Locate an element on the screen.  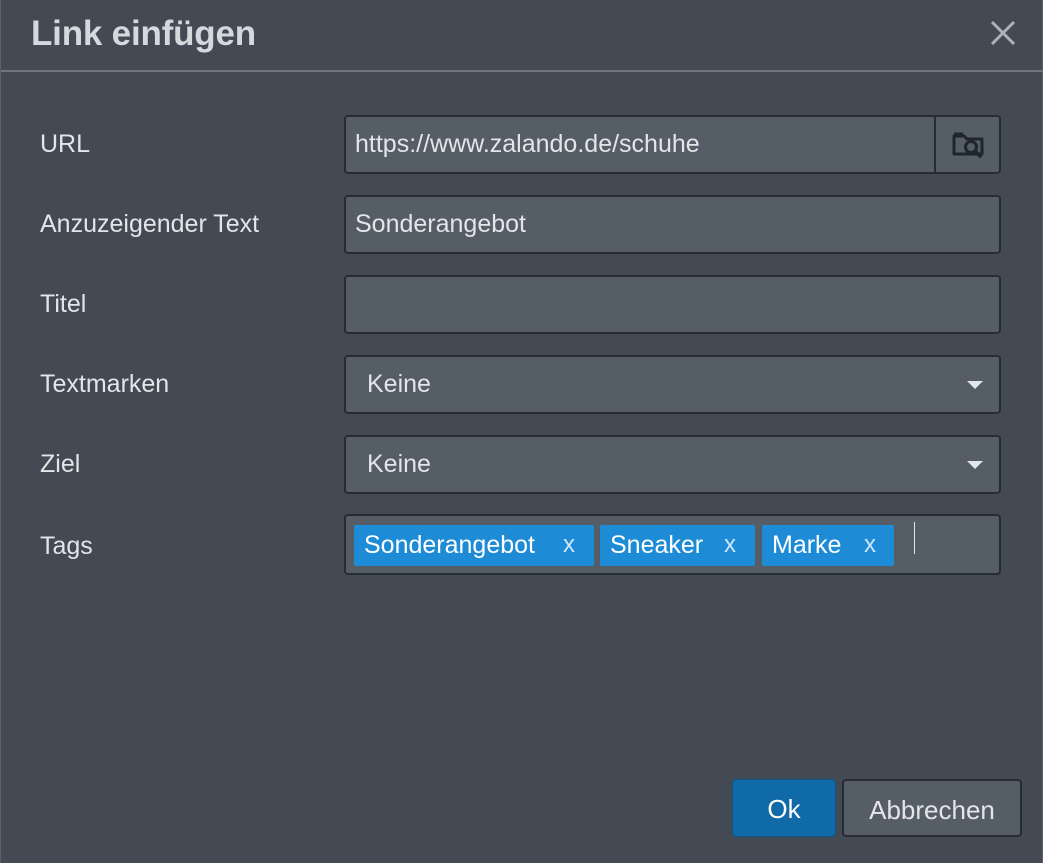
tags-input: Sonderangebot x Sneaker x Marke x is located at coordinates (672, 544).